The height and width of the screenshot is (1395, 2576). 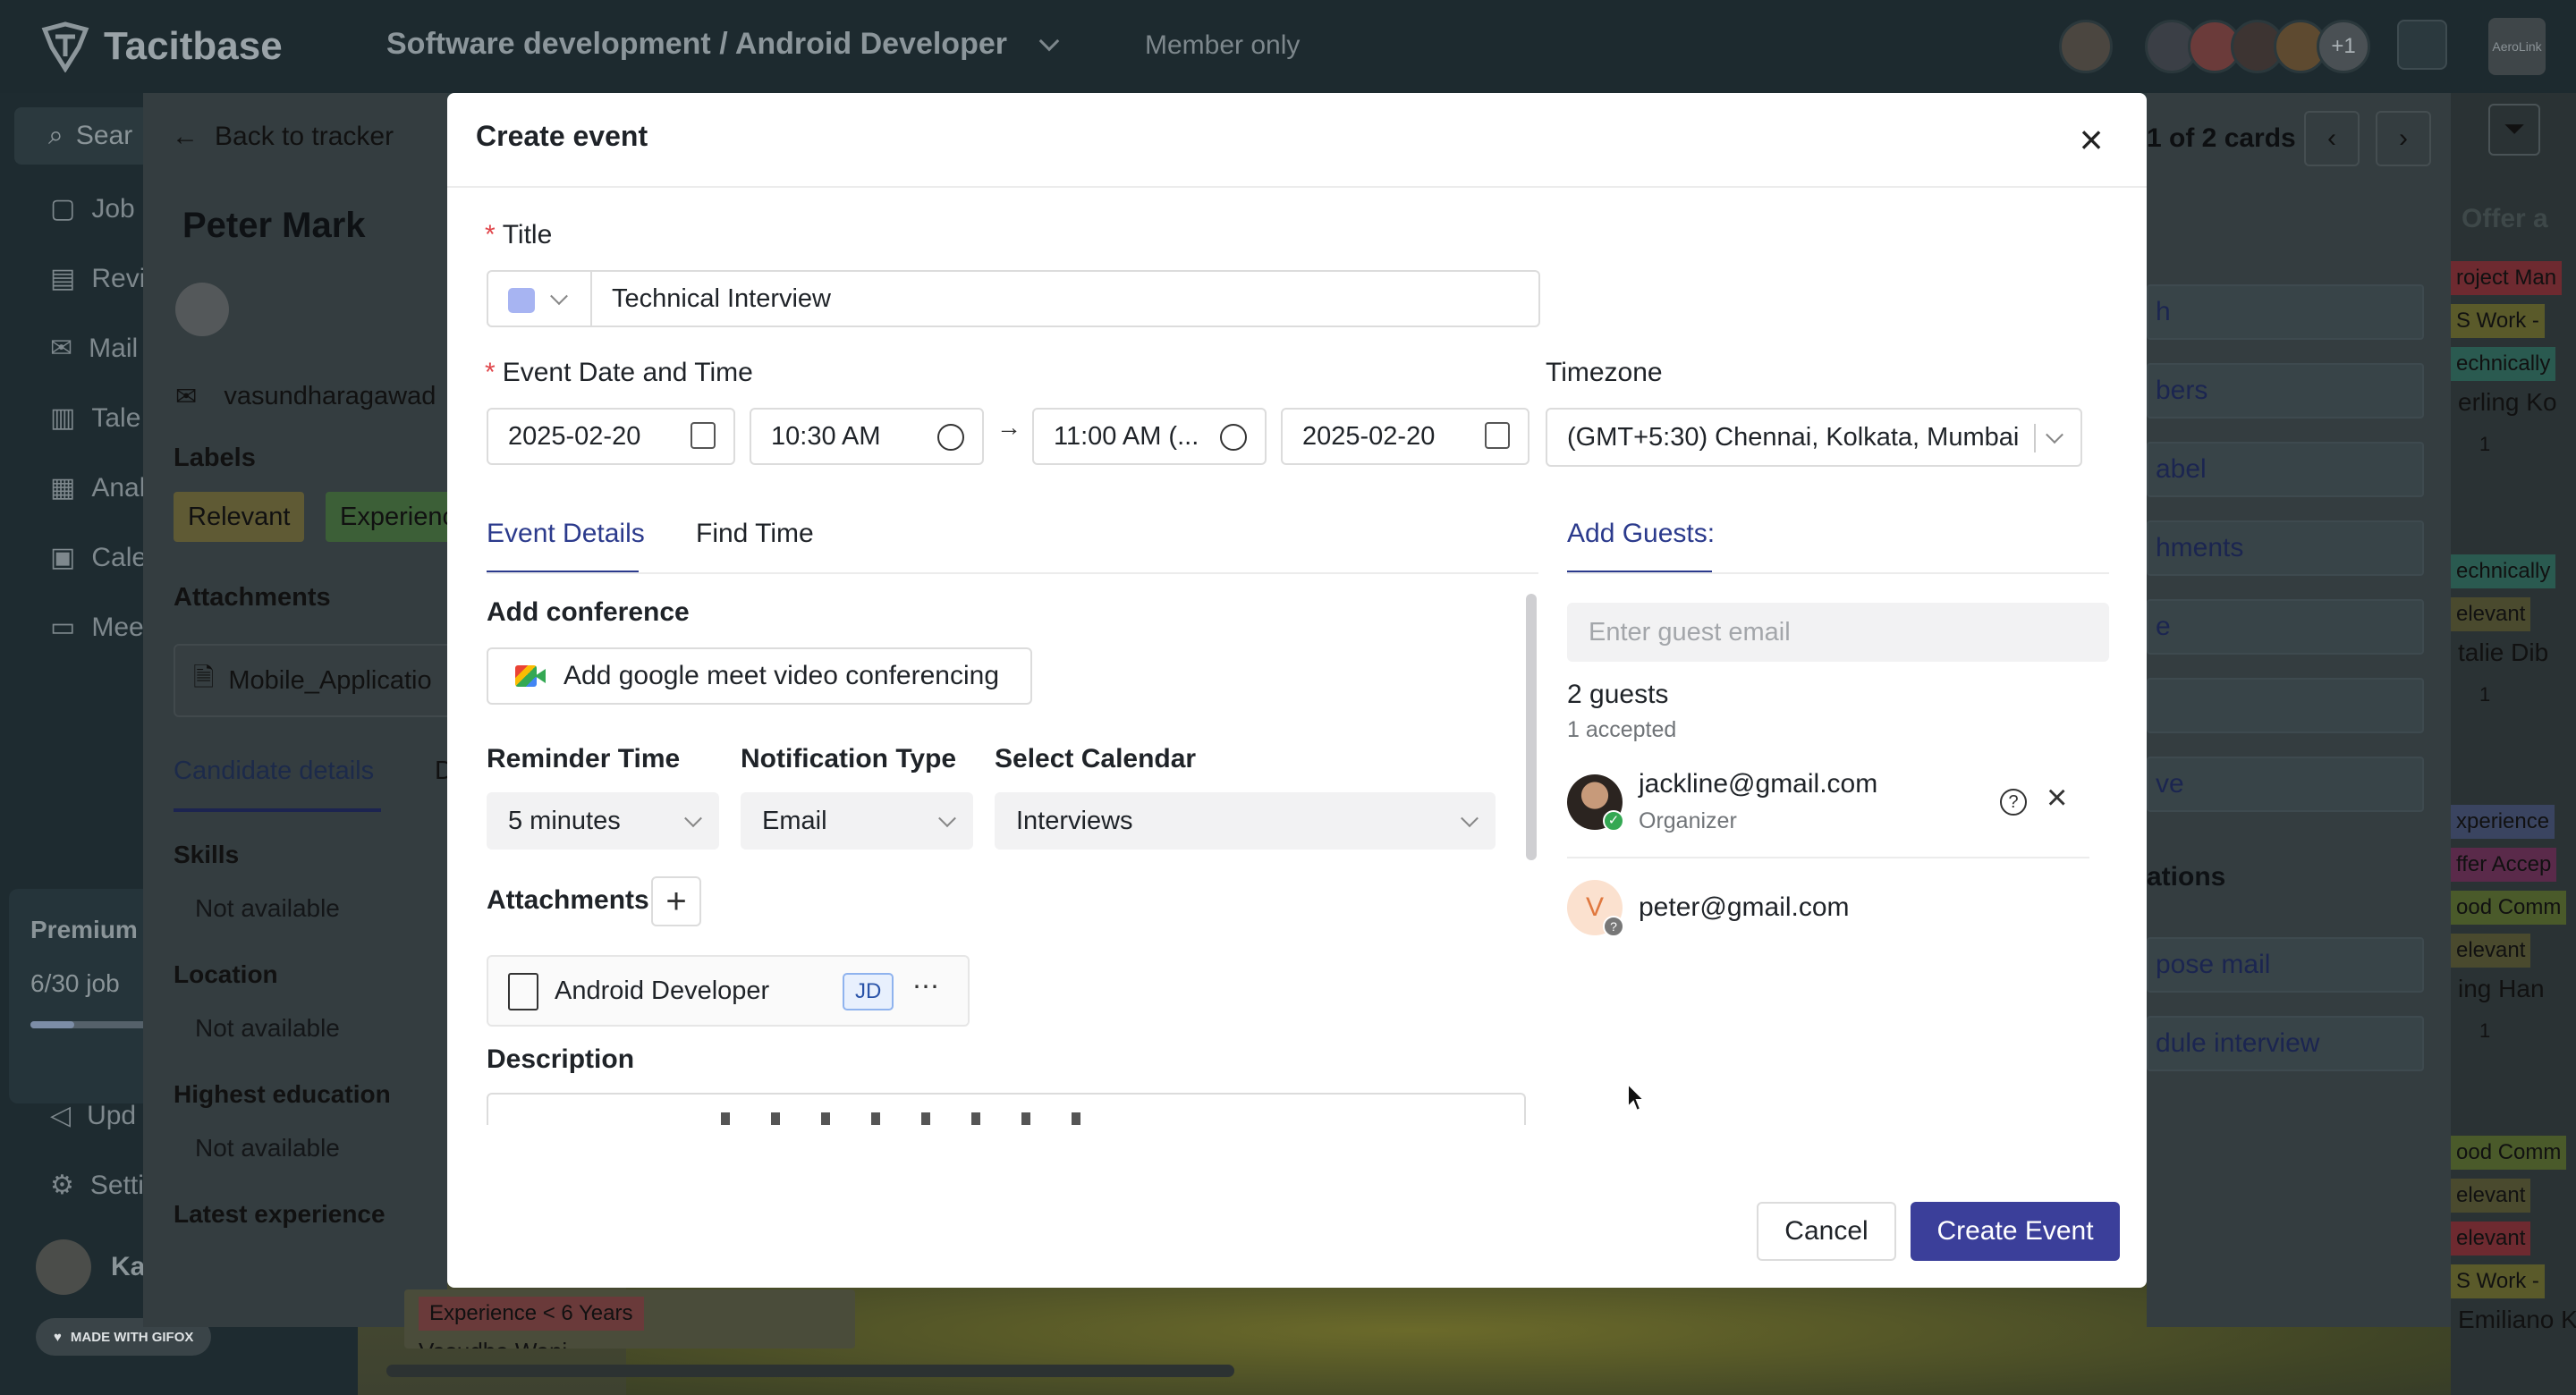 I want to click on start-date-field: 2025-02-20, so click(x=611, y=436).